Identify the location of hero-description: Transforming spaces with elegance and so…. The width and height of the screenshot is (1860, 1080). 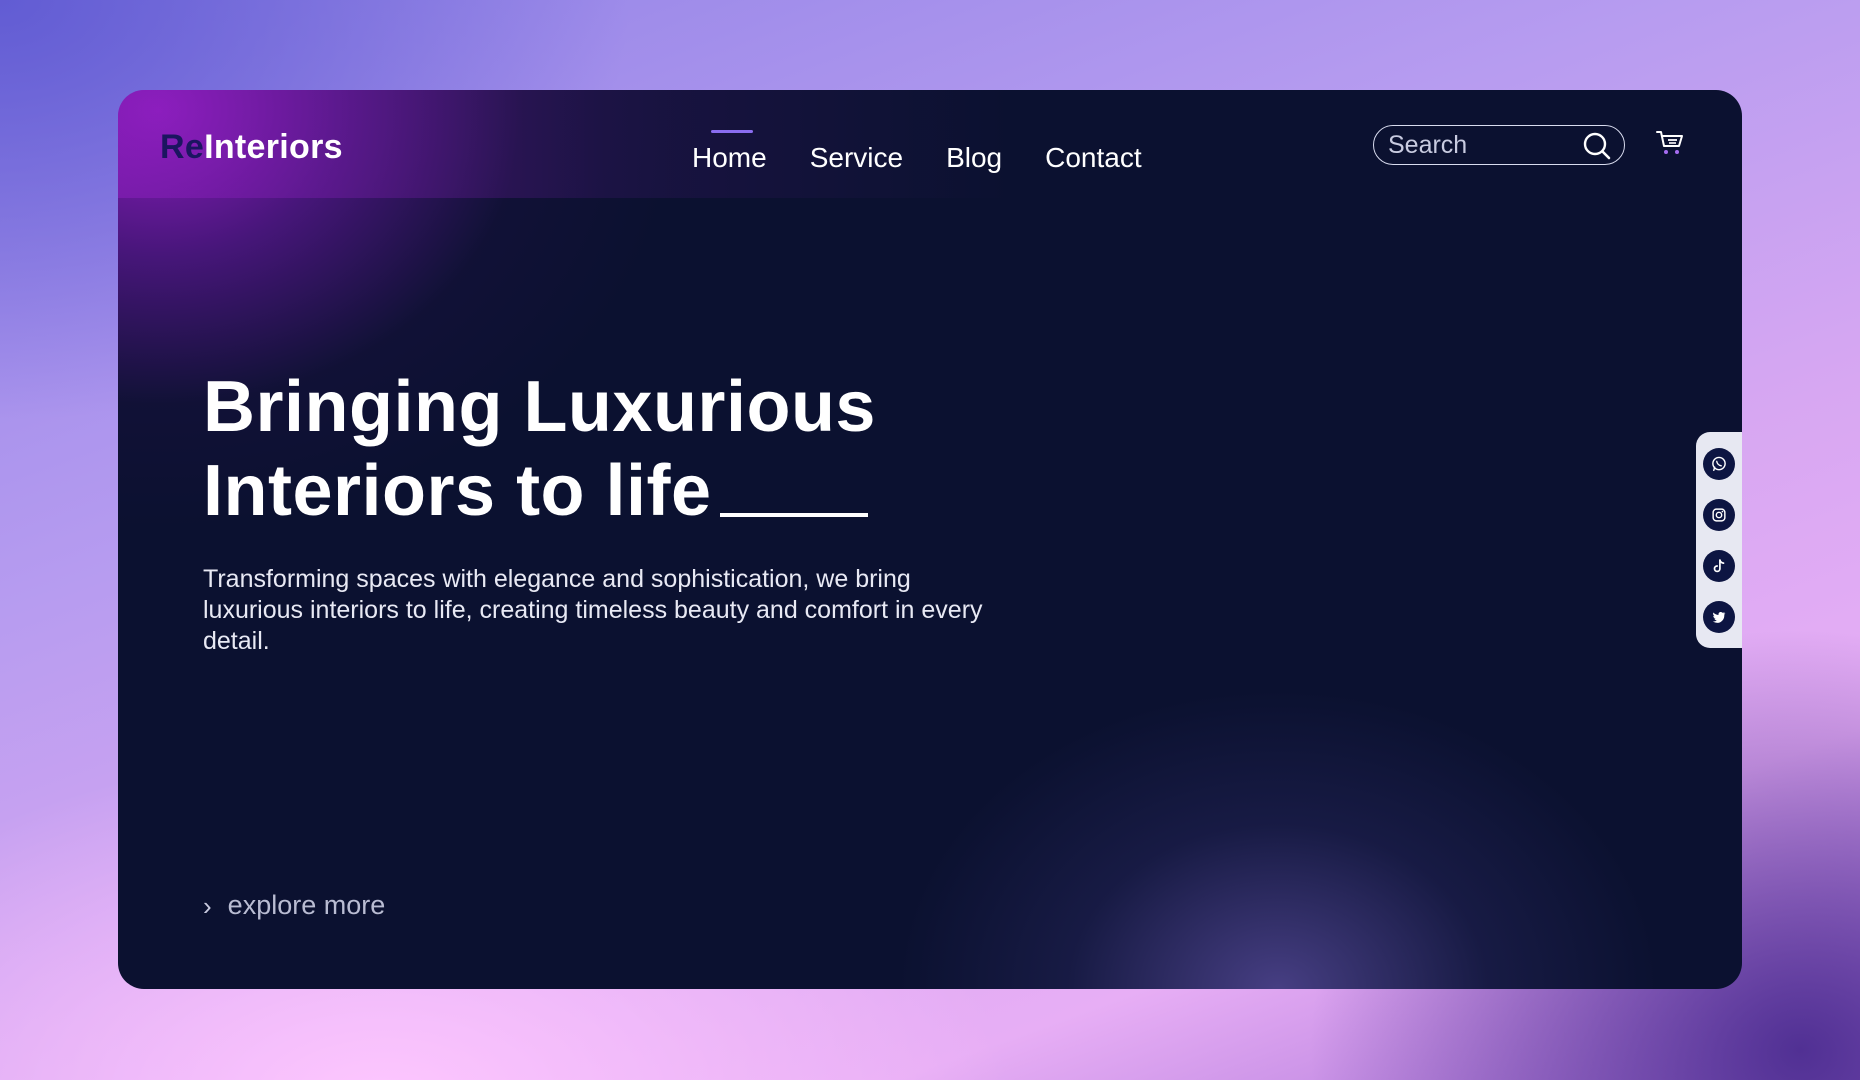
(593, 610).